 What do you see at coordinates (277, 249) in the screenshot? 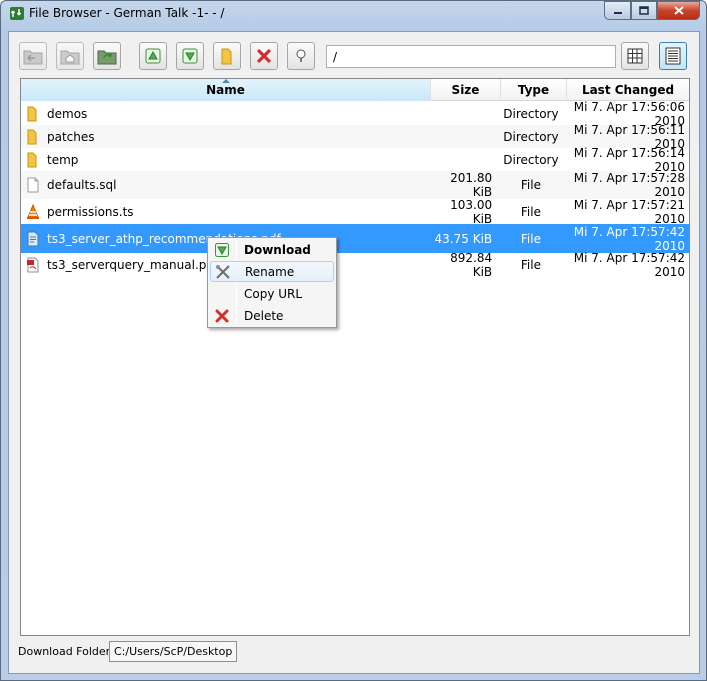
I see `context-download-label: Download` at bounding box center [277, 249].